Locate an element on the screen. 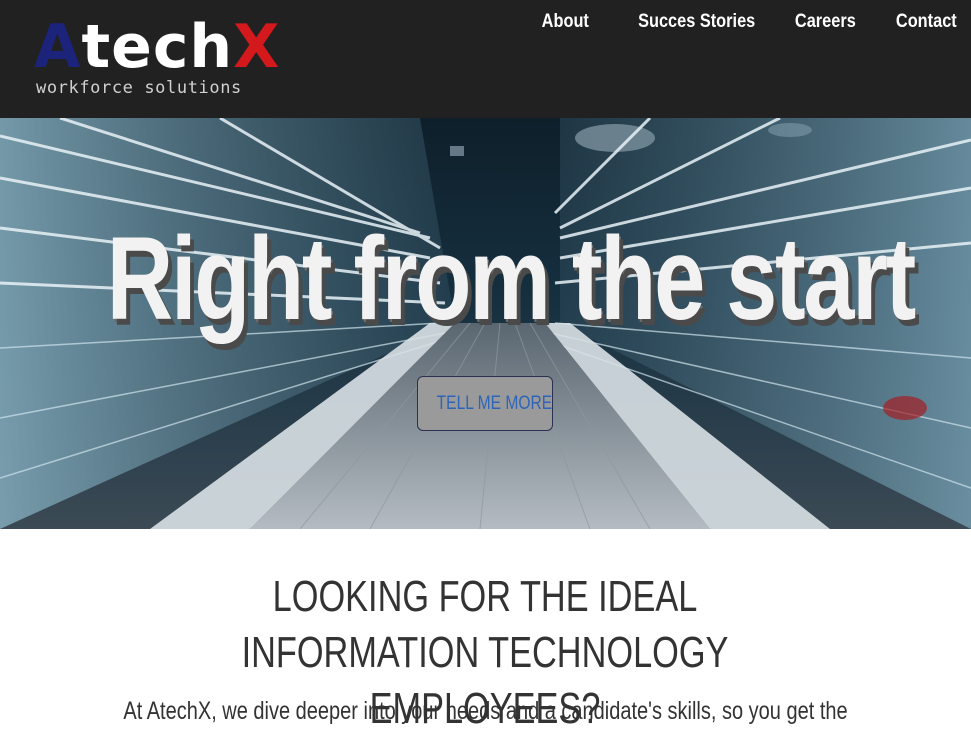 The width and height of the screenshot is (971, 737). nav-careers: Careers is located at coordinates (813, 22).